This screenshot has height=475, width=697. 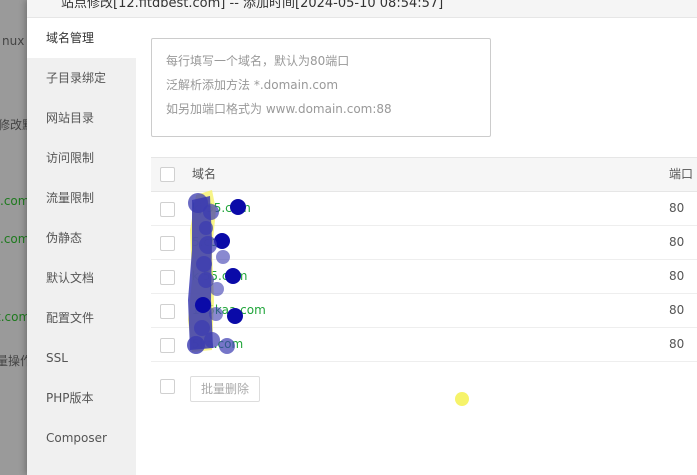 I want to click on table-row: k 55.com 80, so click(x=424, y=277).